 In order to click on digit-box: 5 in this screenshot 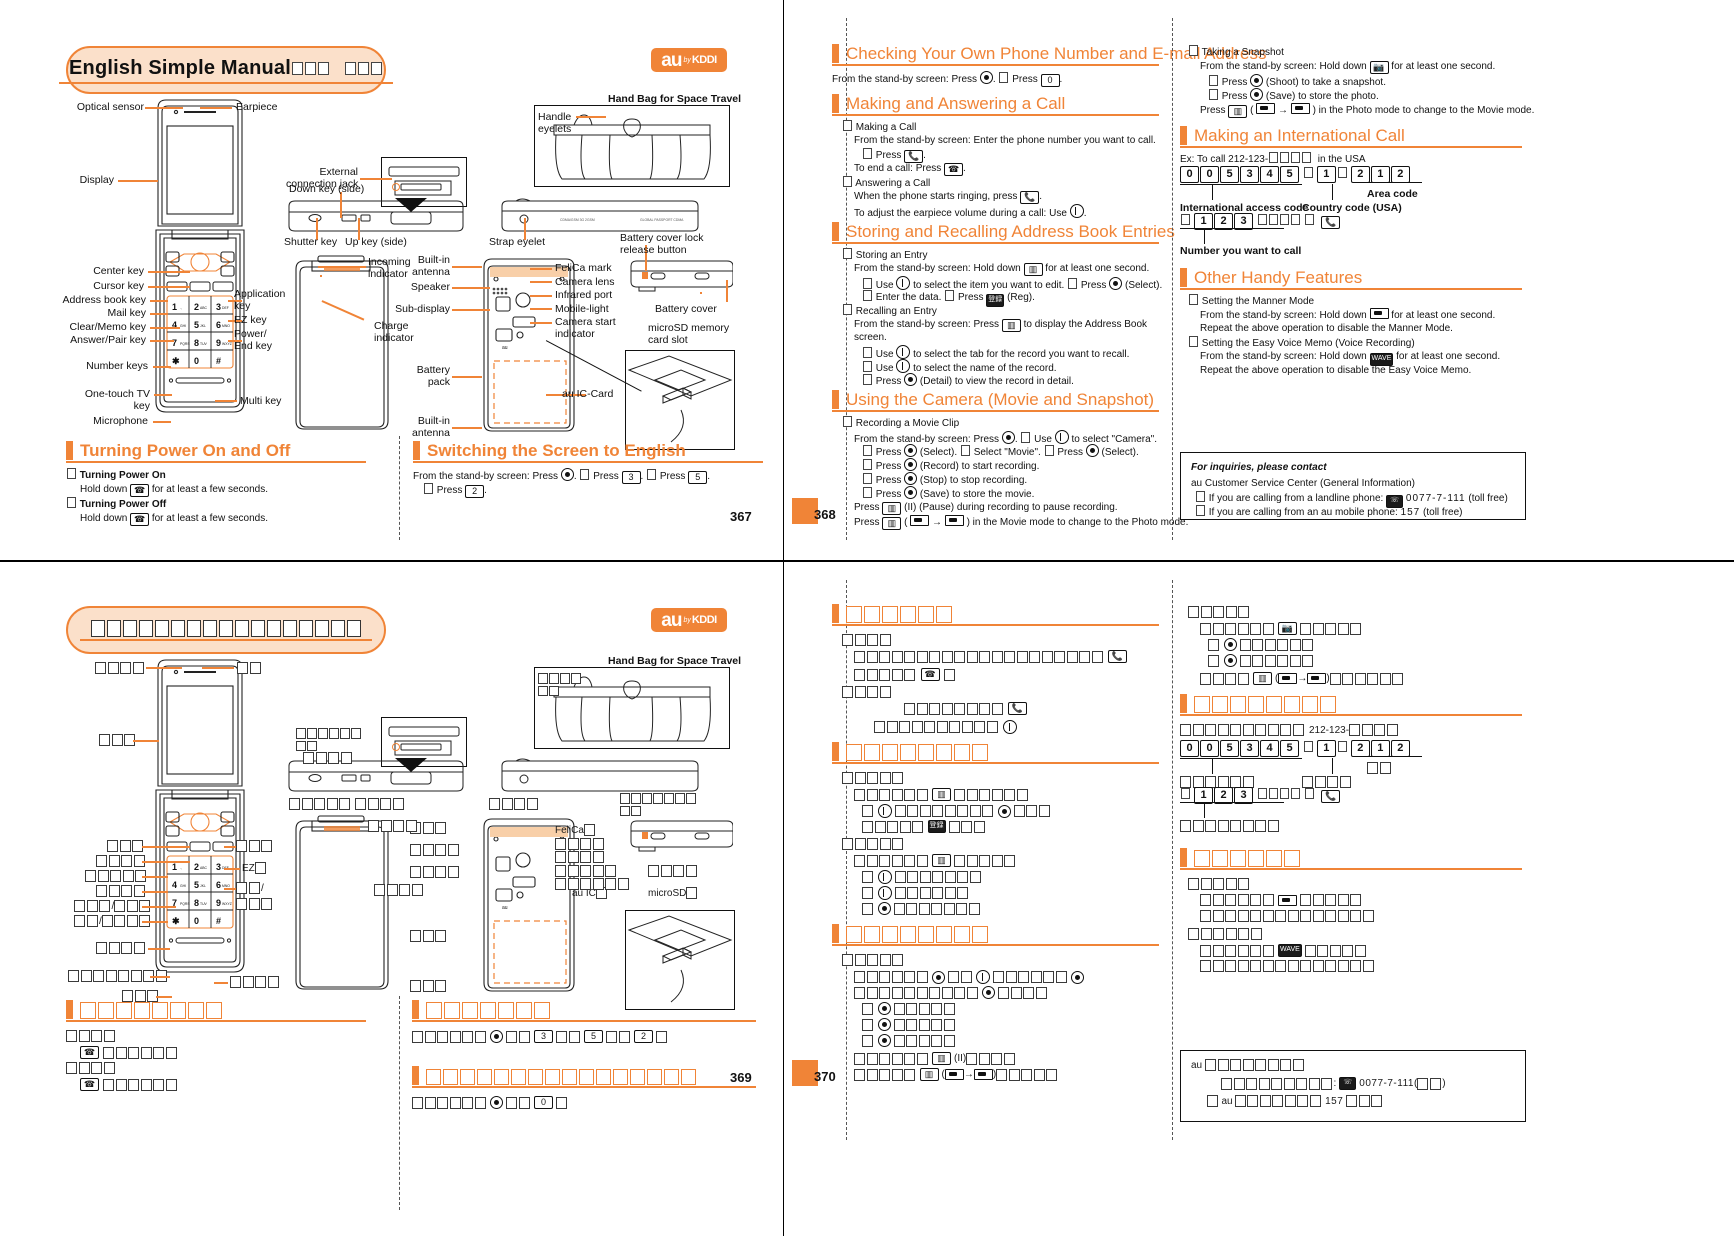, I will do `click(1229, 174)`.